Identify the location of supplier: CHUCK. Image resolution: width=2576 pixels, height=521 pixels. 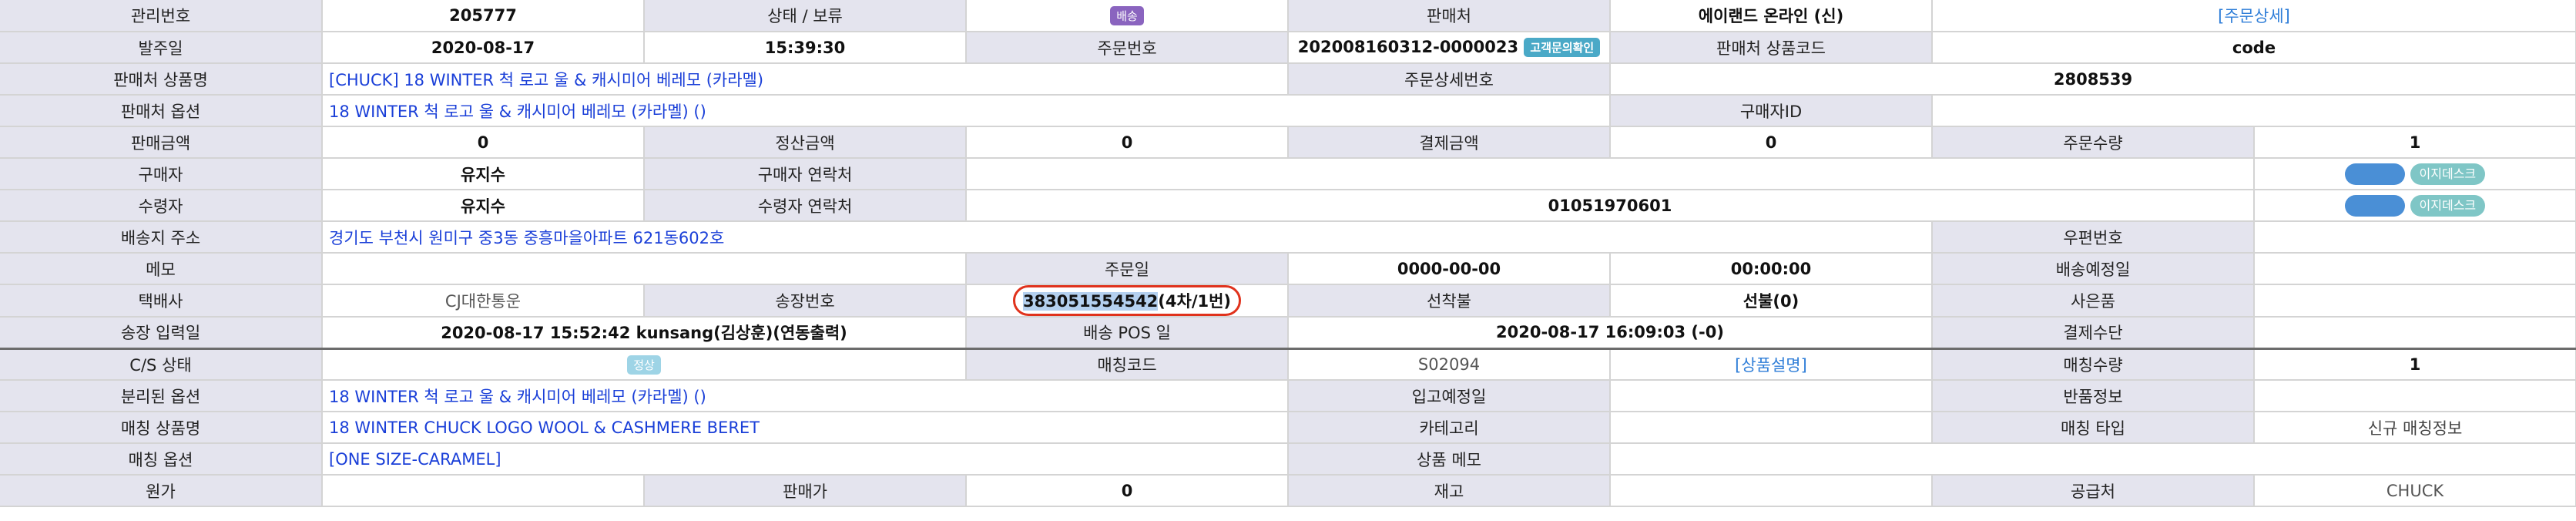
(2415, 491).